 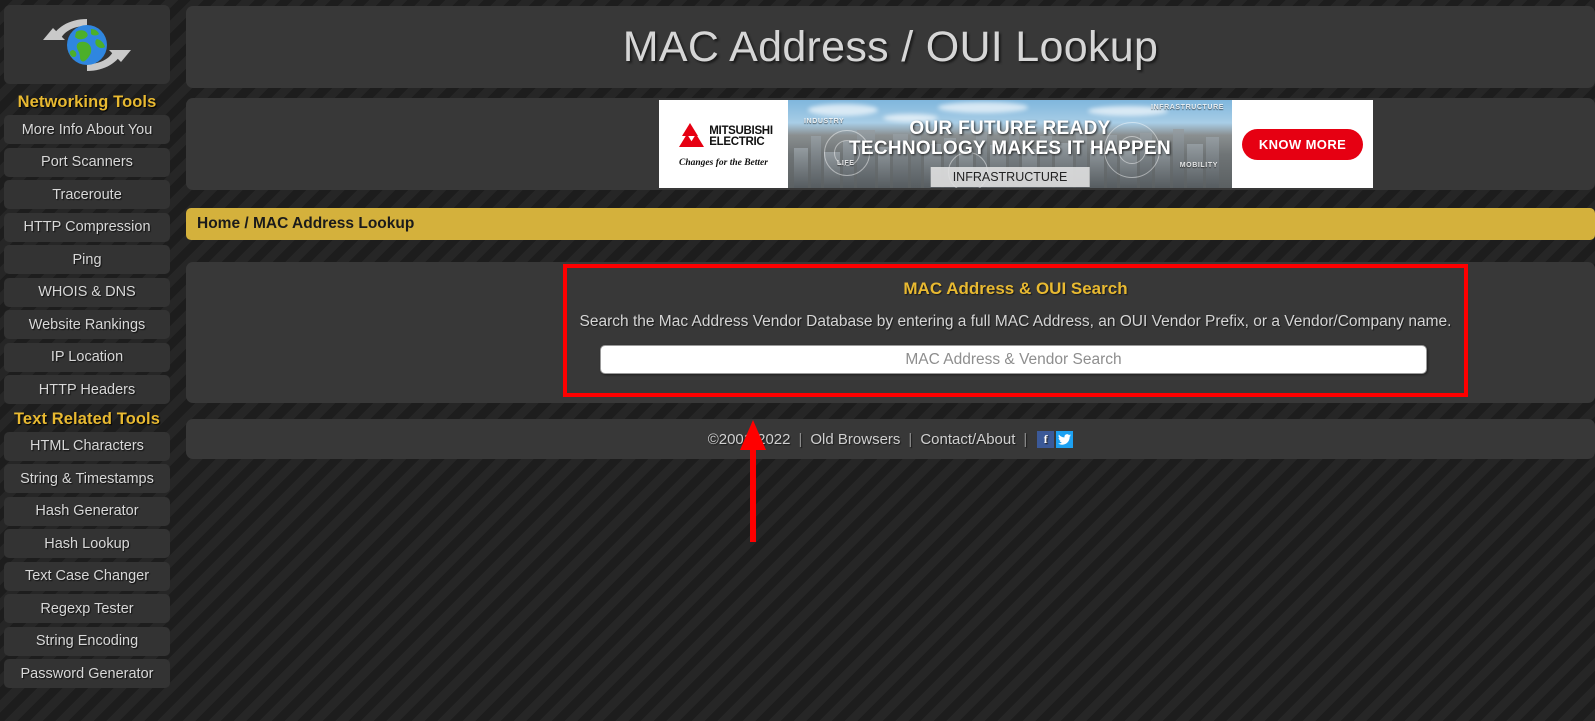 What do you see at coordinates (87, 162) in the screenshot?
I see `sidebar-item-port-scanners: Port Scanners` at bounding box center [87, 162].